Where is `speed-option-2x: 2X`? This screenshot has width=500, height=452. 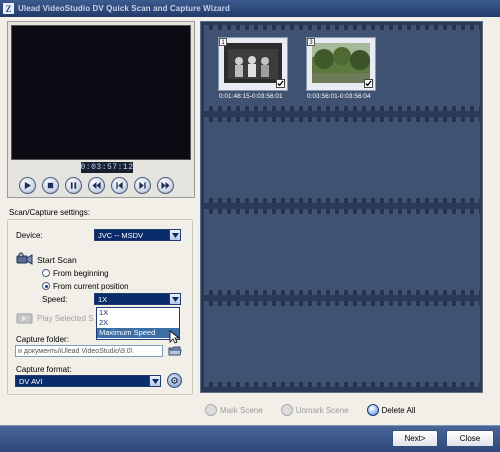 speed-option-2x: 2X is located at coordinates (138, 323).